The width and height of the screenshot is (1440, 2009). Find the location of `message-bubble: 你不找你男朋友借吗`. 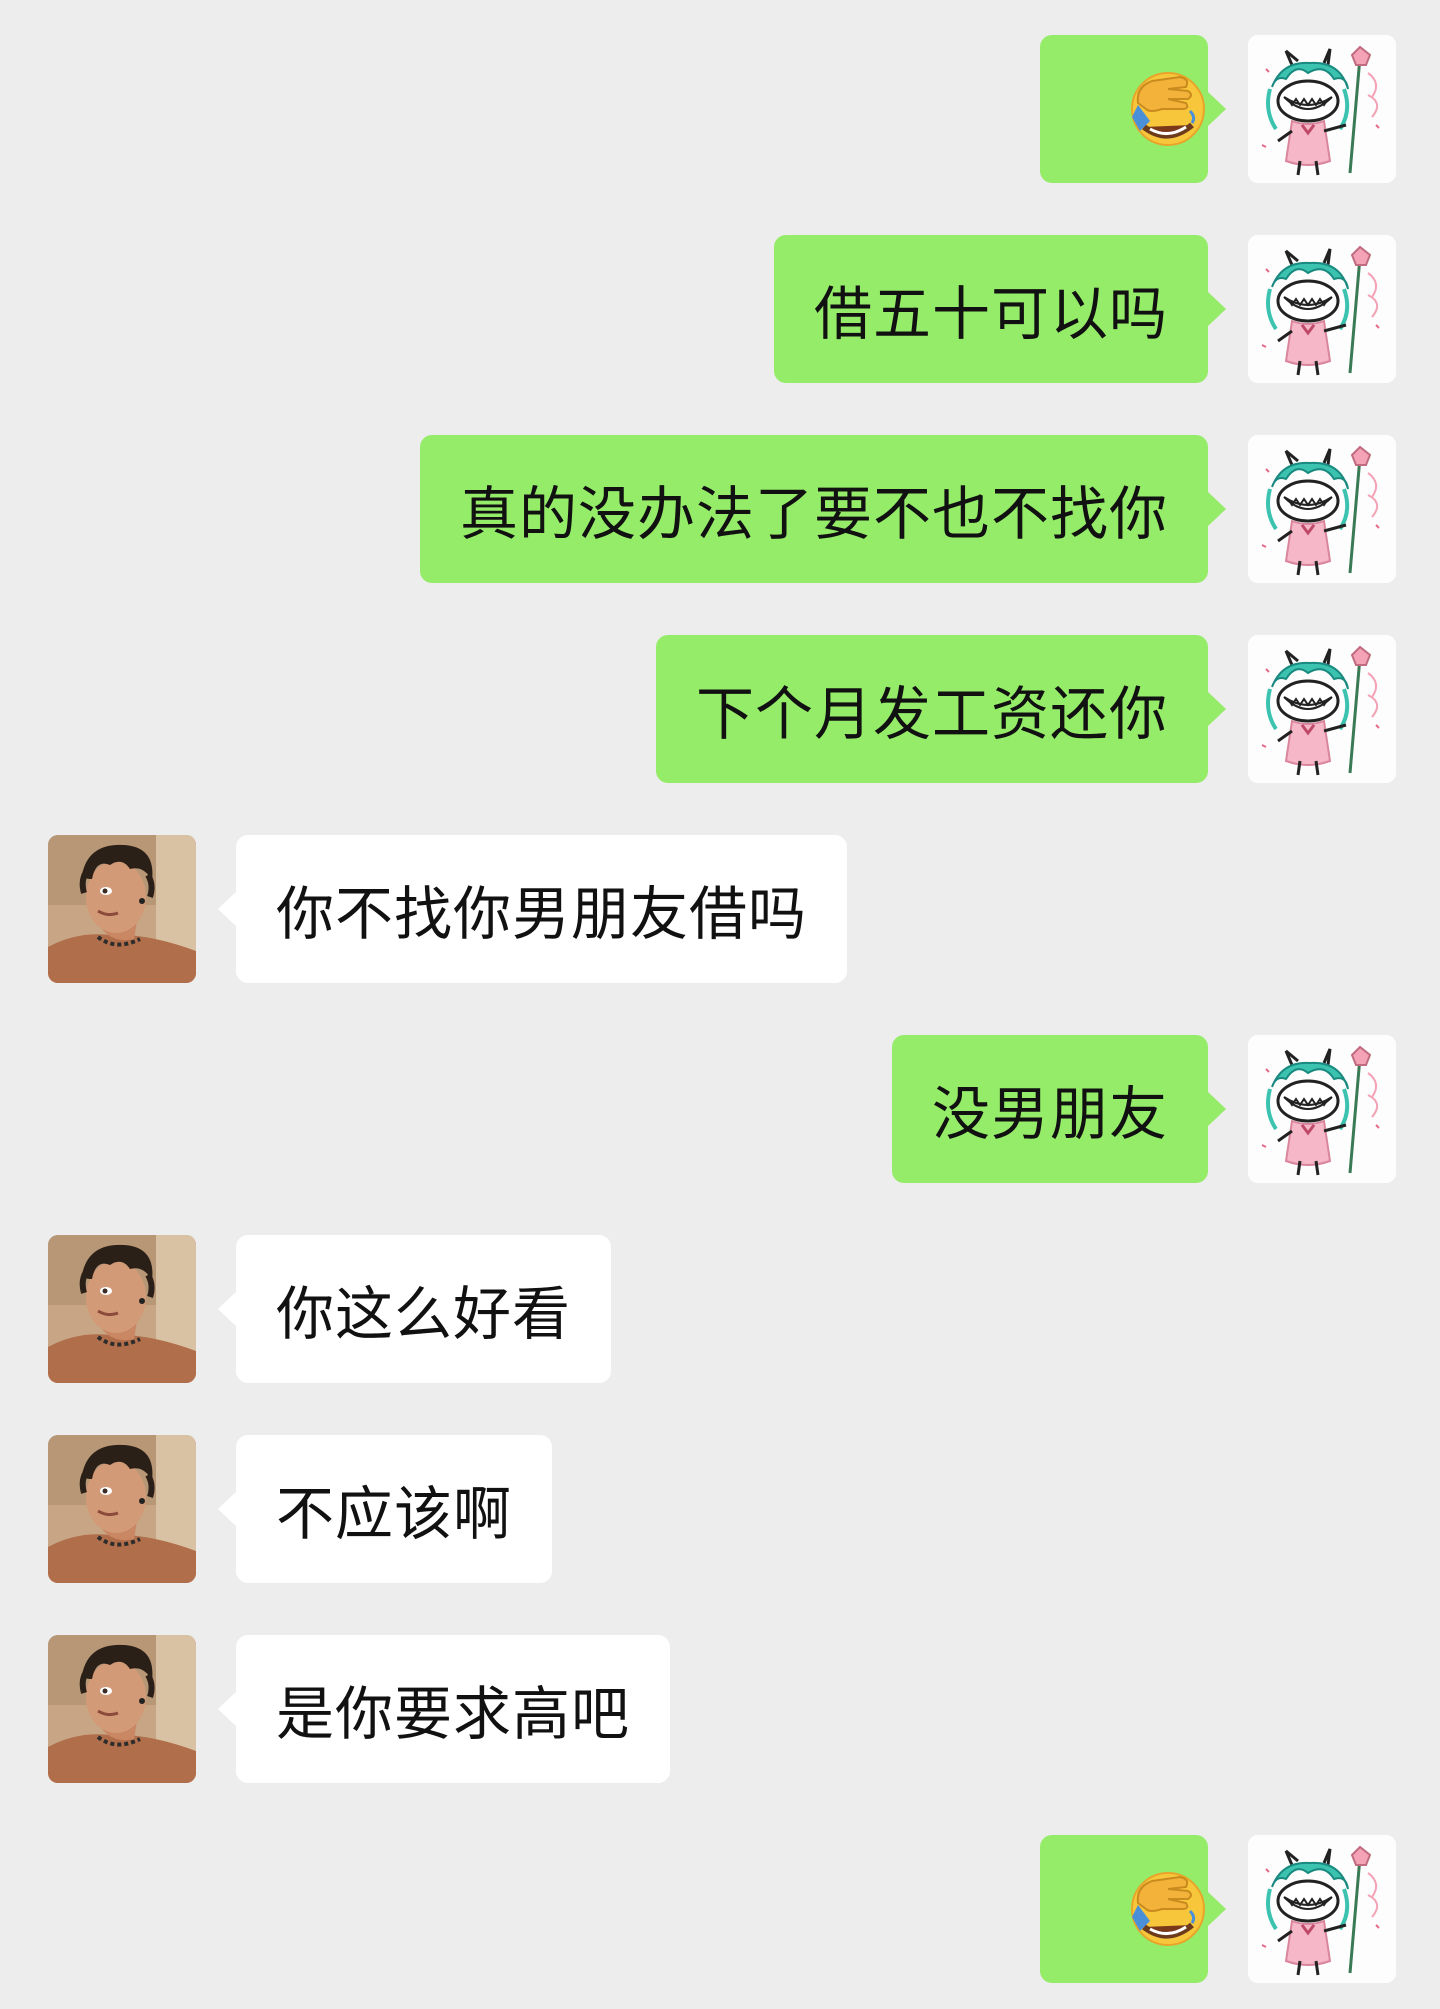

message-bubble: 你不找你男朋友借吗 is located at coordinates (532, 909).